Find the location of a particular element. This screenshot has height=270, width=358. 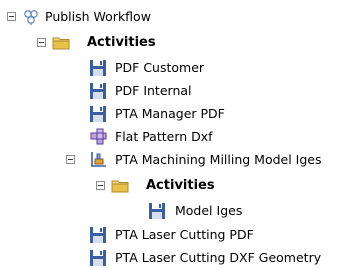

tree-node-pta-manager-pdf: PTA Manager PDF is located at coordinates (179, 114).